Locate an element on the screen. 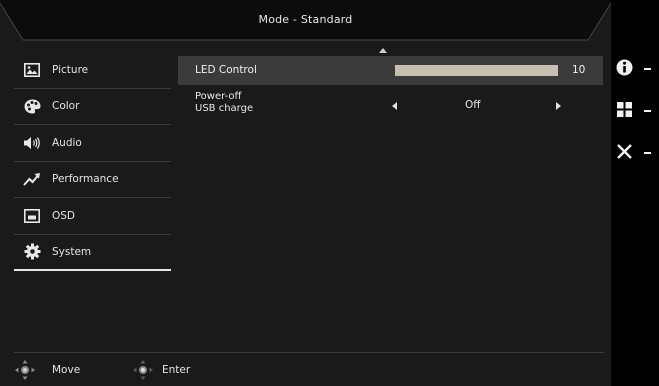  chevron-right-icon is located at coordinates (558, 106).